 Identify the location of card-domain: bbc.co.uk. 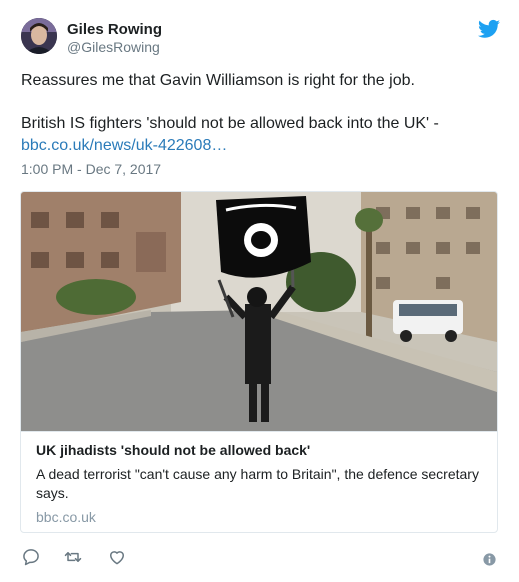
(66, 517).